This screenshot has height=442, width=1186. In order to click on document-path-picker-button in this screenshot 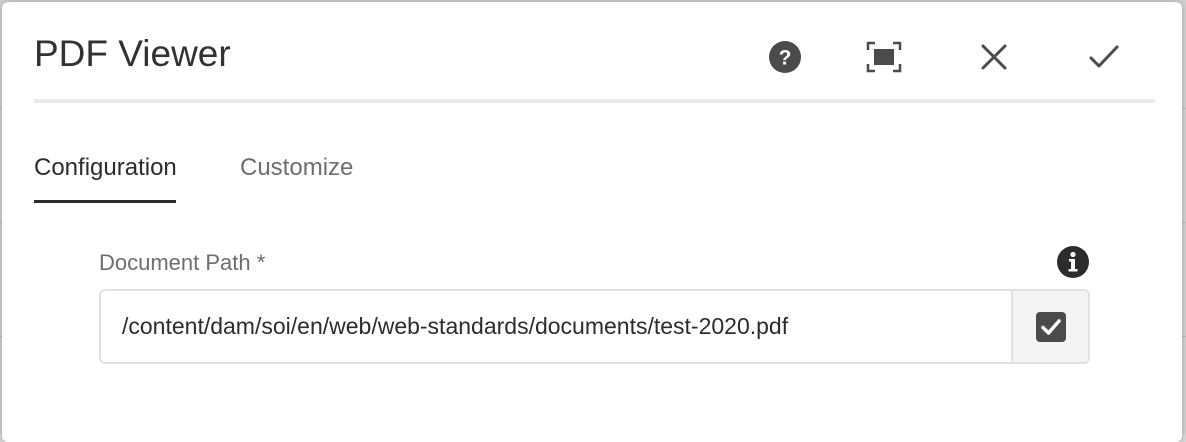, I will do `click(1049, 326)`.